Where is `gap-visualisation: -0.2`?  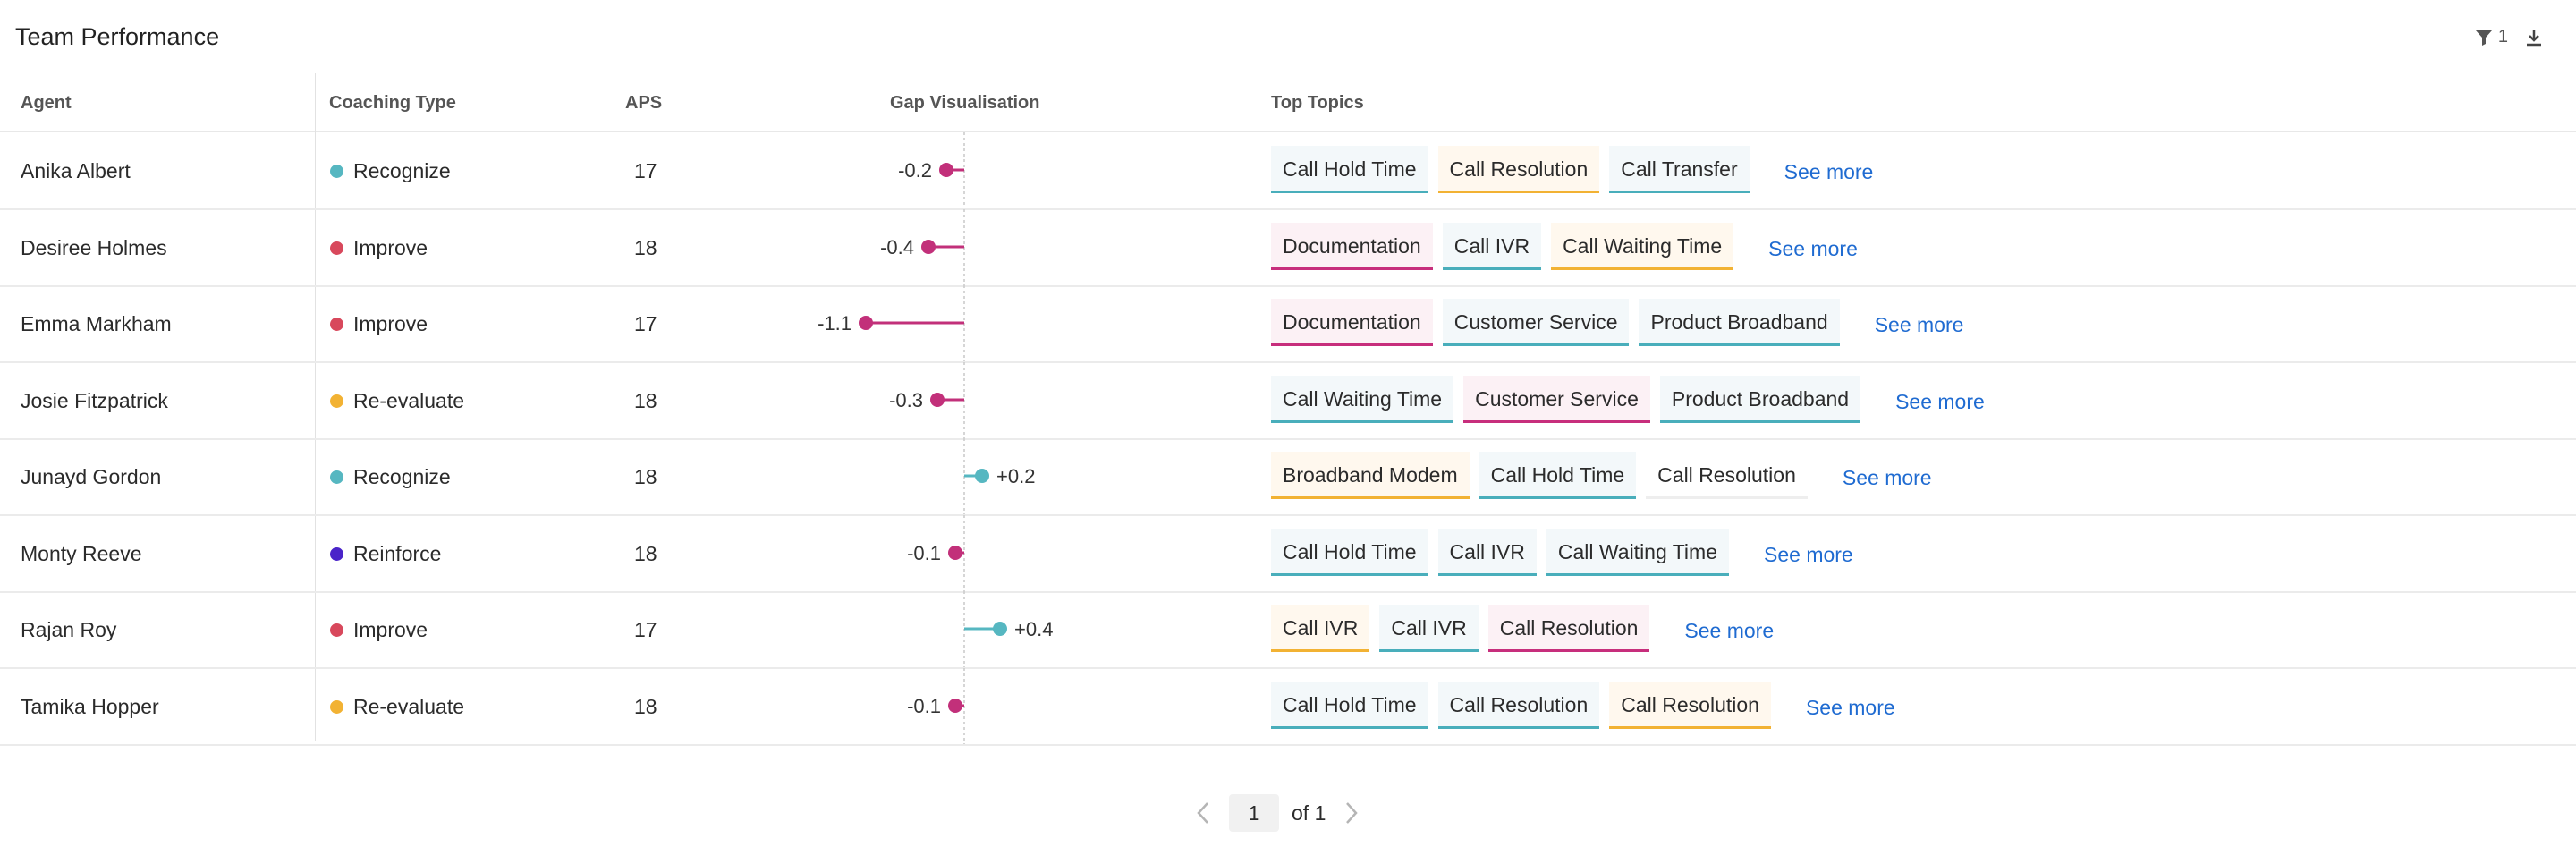 gap-visualisation: -0.2 is located at coordinates (931, 170).